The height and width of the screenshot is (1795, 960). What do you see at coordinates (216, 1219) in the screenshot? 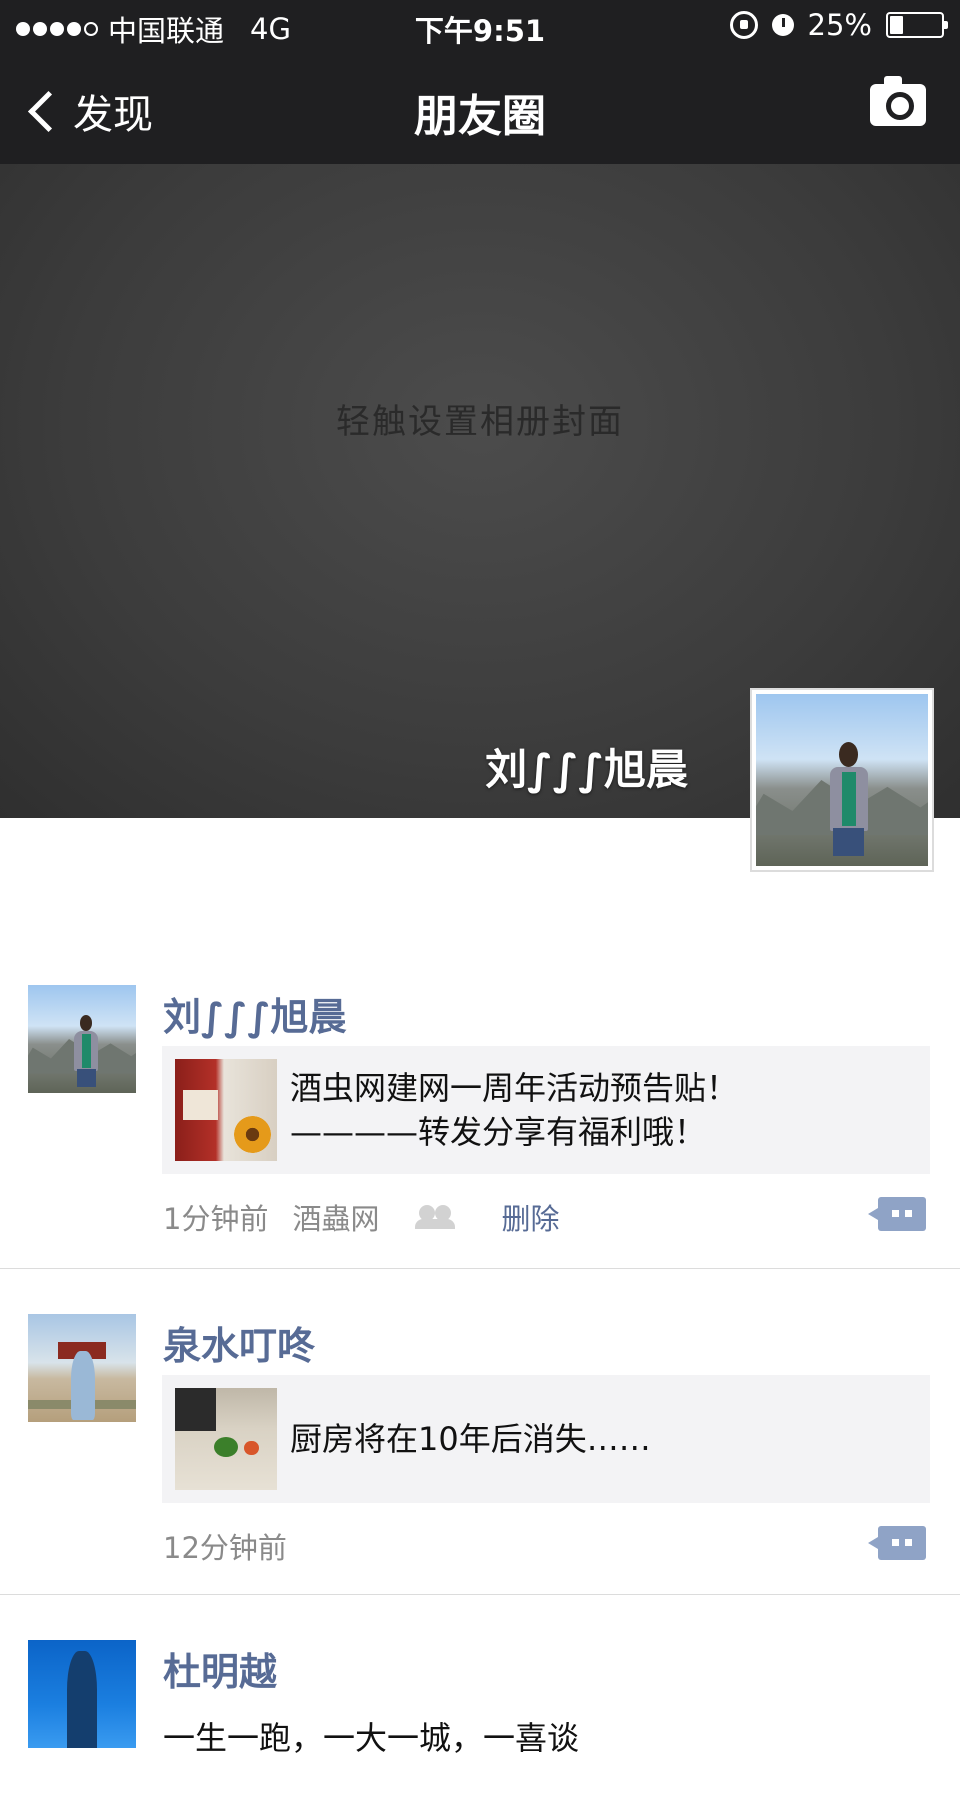
I see `post-time: 1分钟前` at bounding box center [216, 1219].